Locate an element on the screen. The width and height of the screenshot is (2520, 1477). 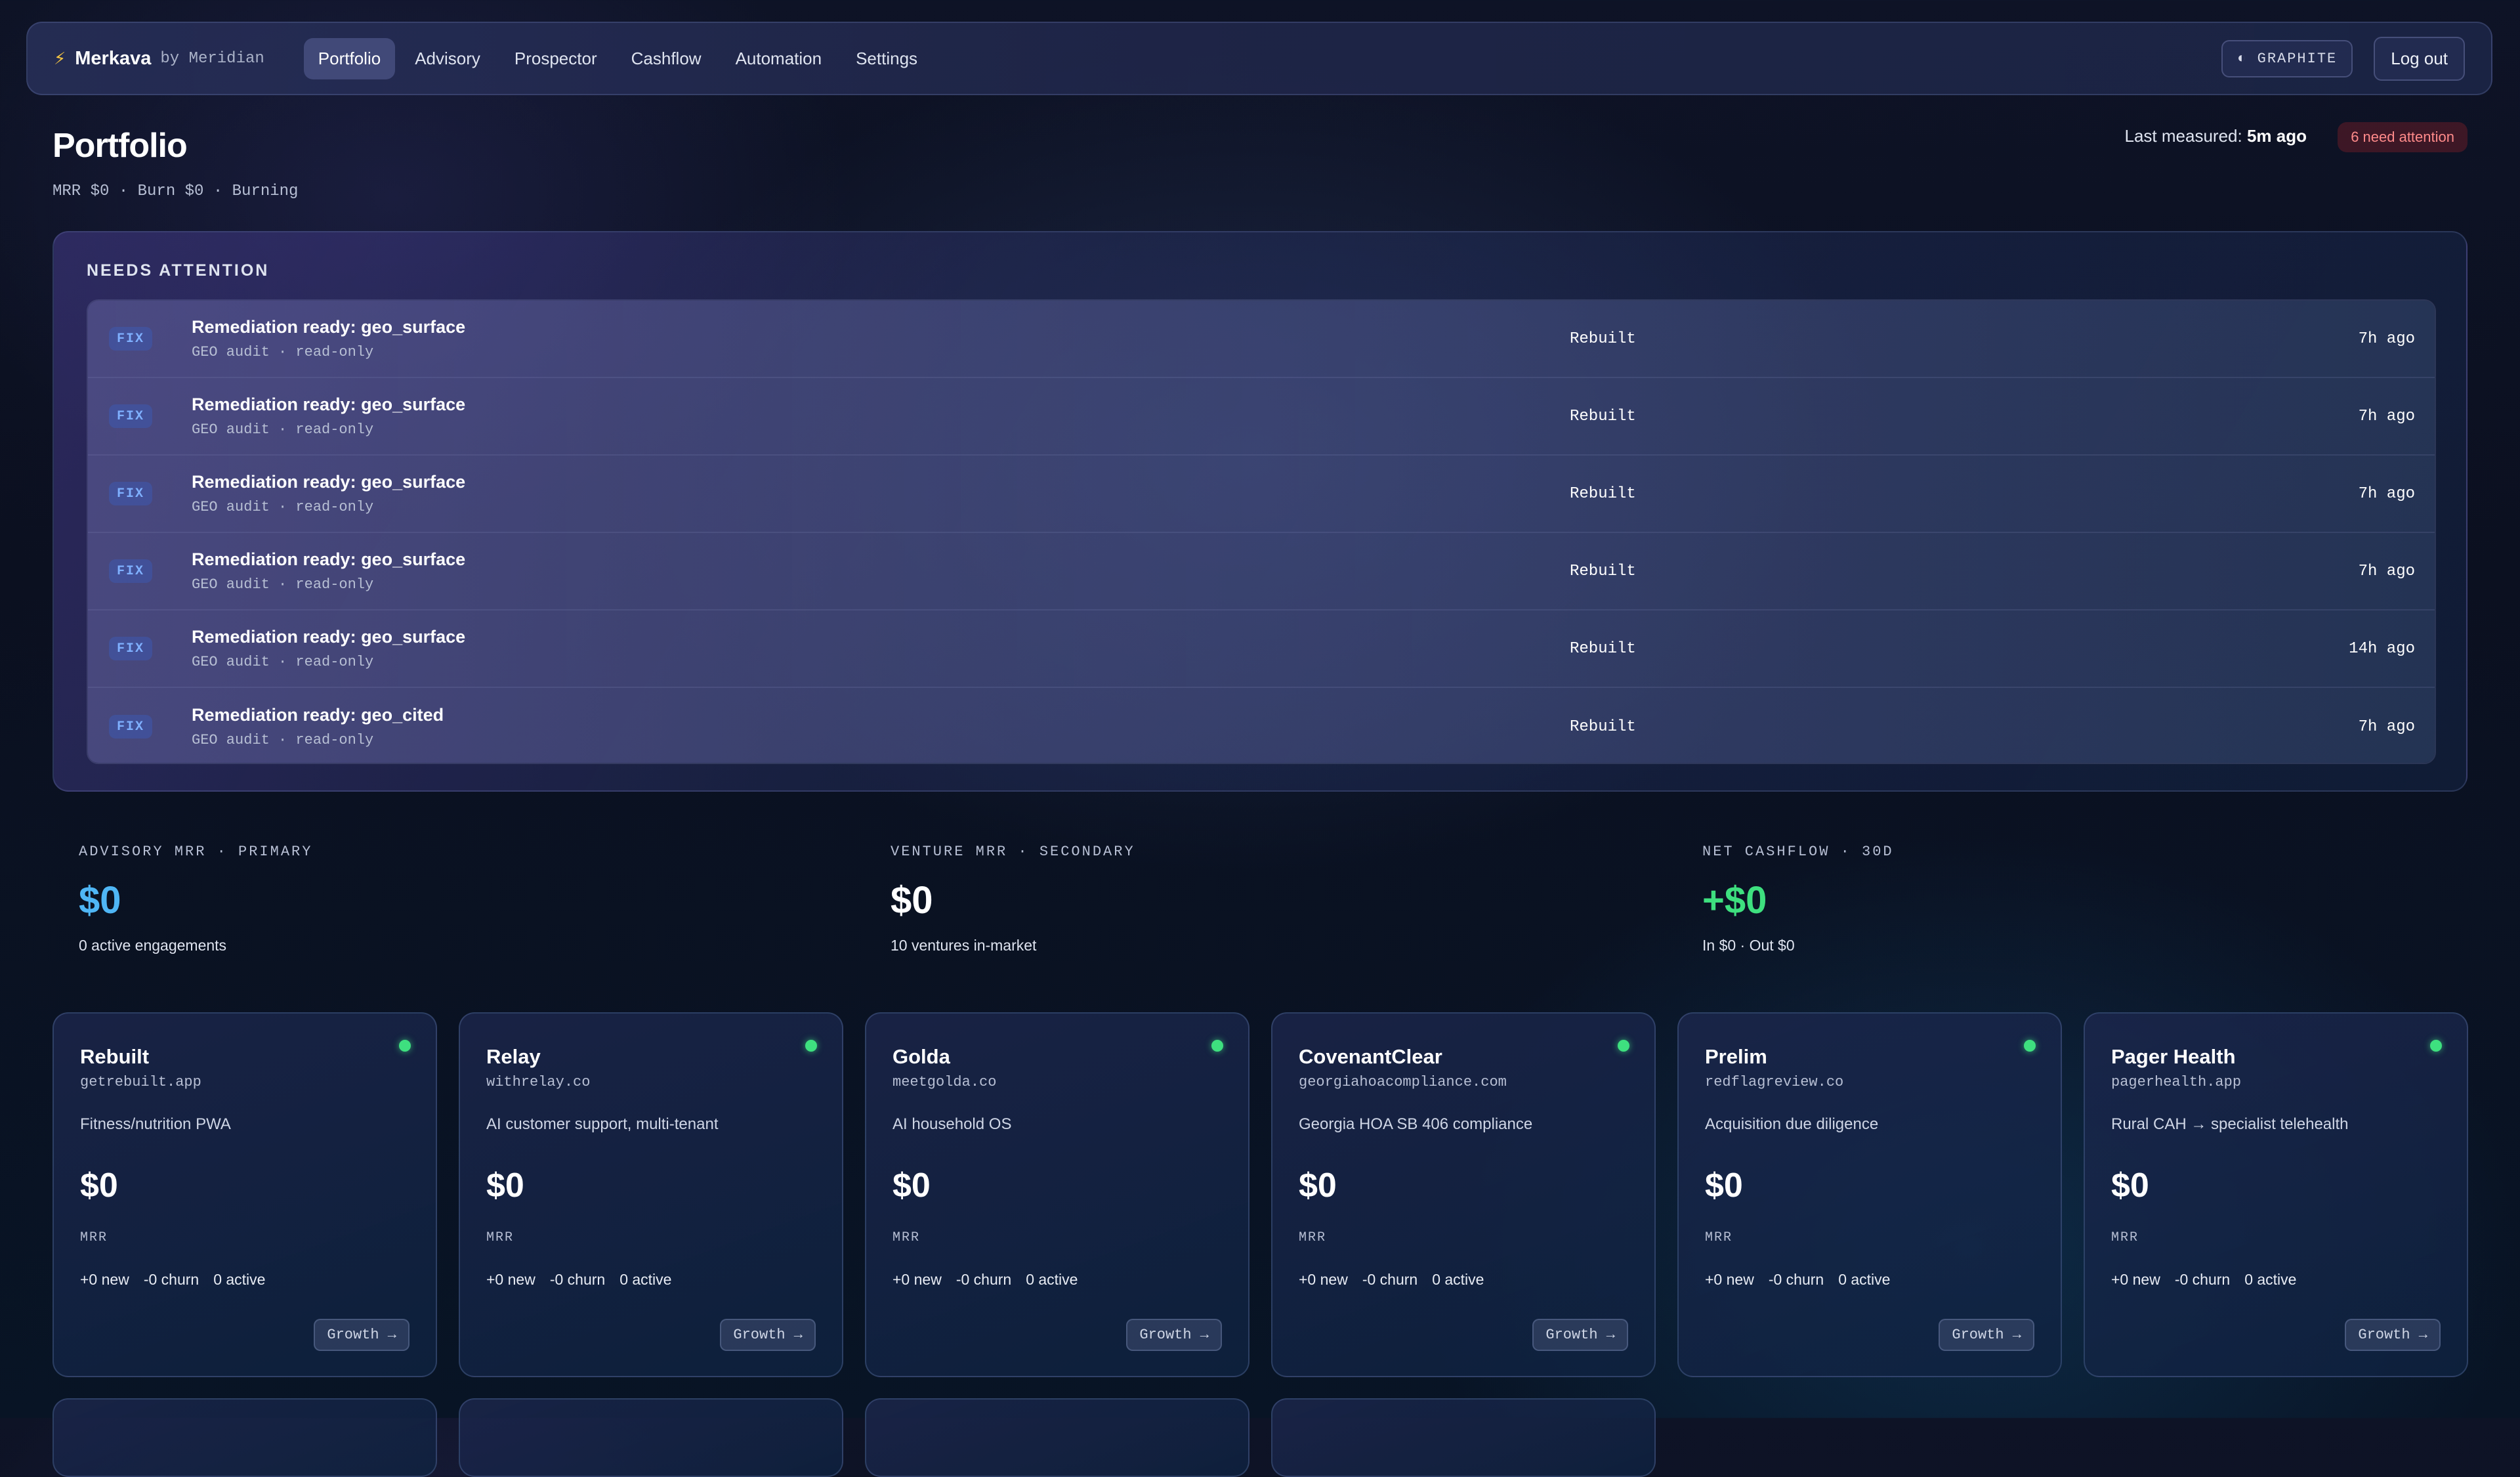
venture-description: Rural CAH → specialist telehealth is located at coordinates (2230, 1124).